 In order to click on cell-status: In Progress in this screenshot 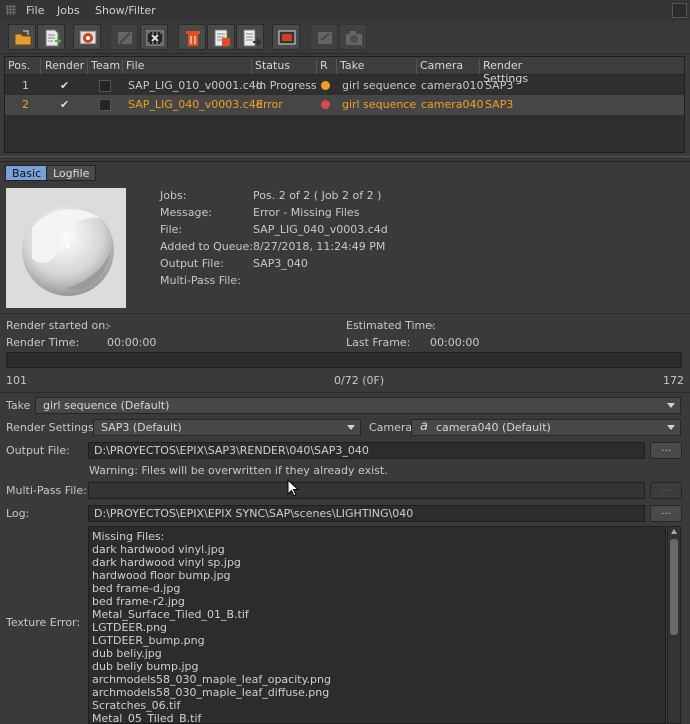, I will do `click(286, 85)`.